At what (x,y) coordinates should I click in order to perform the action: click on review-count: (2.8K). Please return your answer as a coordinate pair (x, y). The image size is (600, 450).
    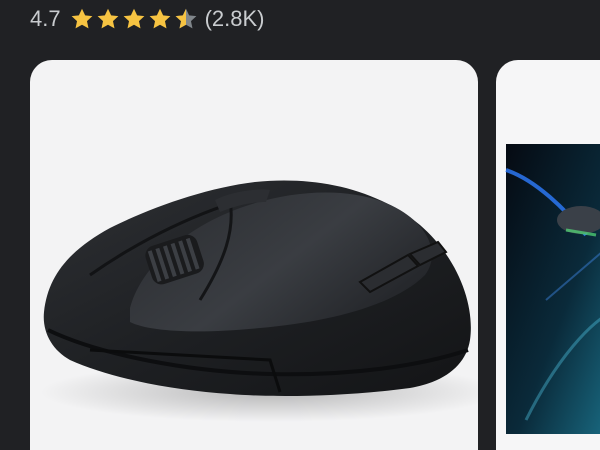
    Looking at the image, I should click on (235, 19).